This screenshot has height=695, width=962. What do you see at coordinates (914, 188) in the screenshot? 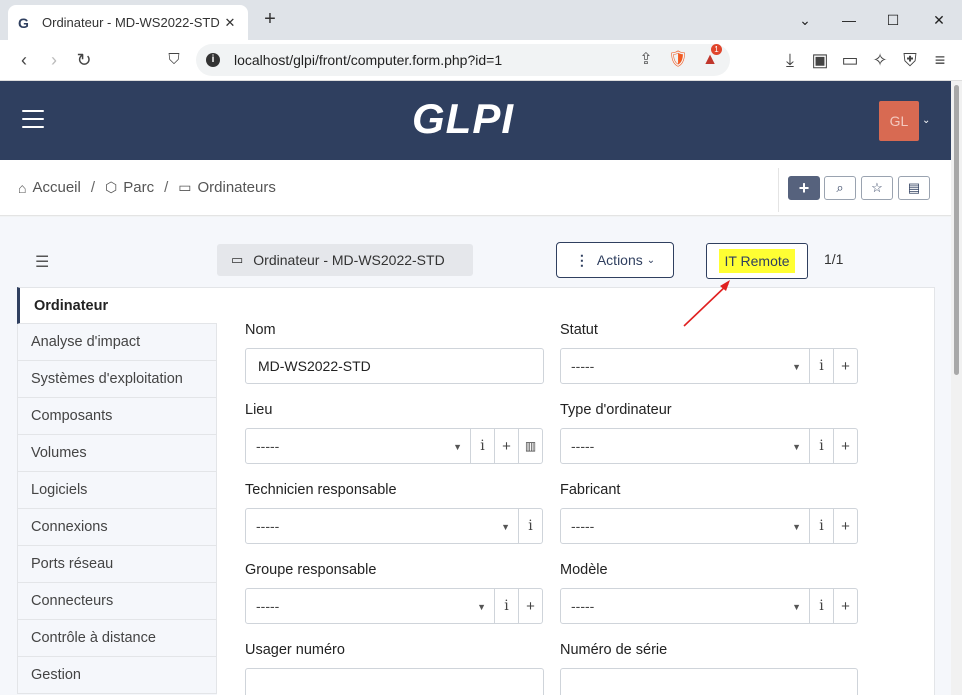
I see `templates-button: ▤` at bounding box center [914, 188].